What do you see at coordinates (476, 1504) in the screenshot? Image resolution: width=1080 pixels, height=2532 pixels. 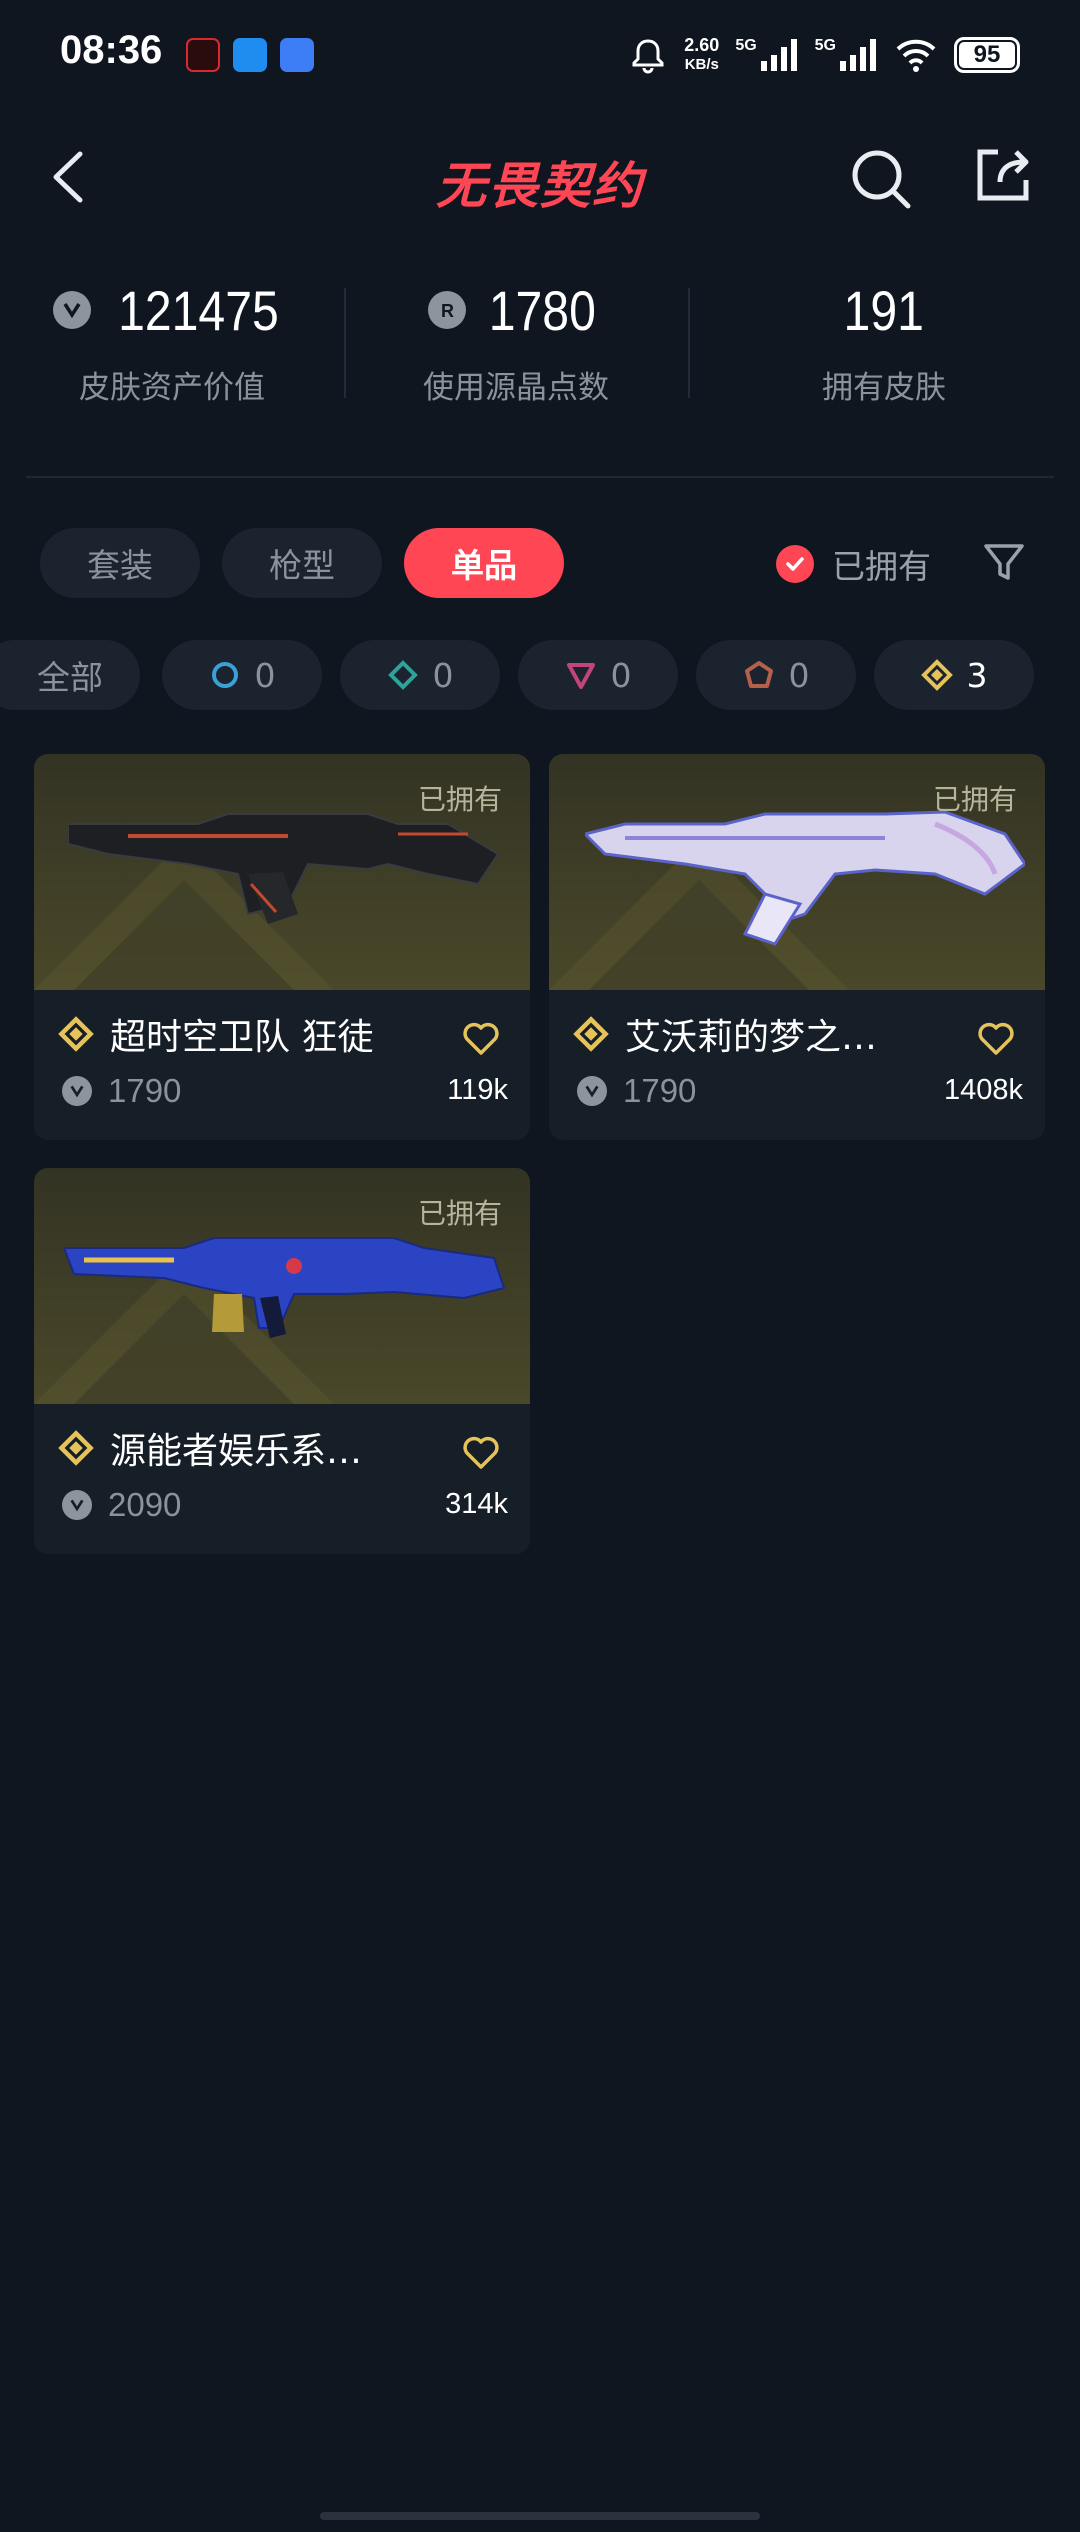 I see `like-count: 314k` at bounding box center [476, 1504].